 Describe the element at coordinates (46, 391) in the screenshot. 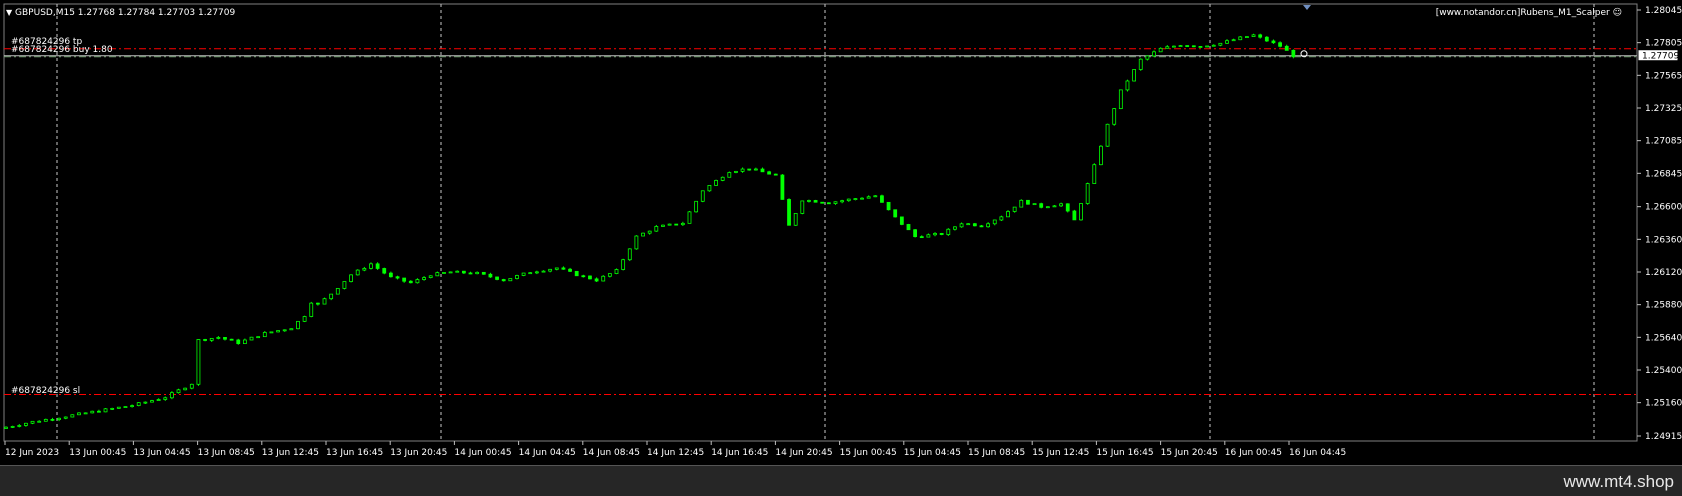

I see `sl-label: #687824296 sl` at that location.